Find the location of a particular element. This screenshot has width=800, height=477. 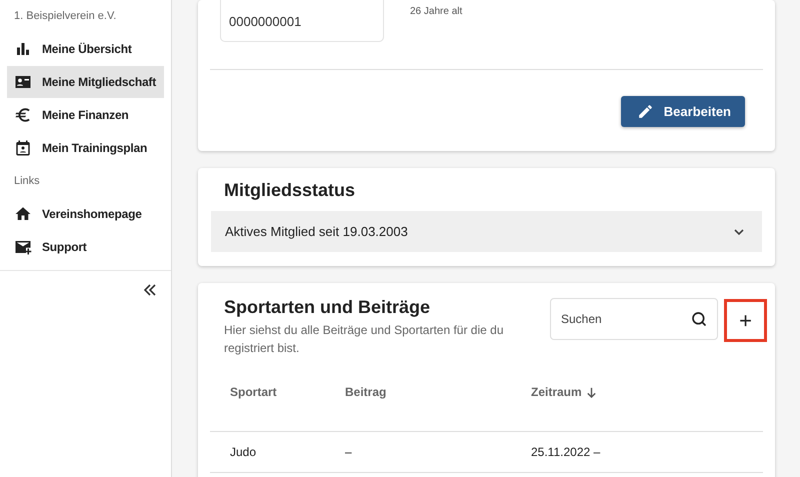

edit-button: Bearbeiten is located at coordinates (682, 111).